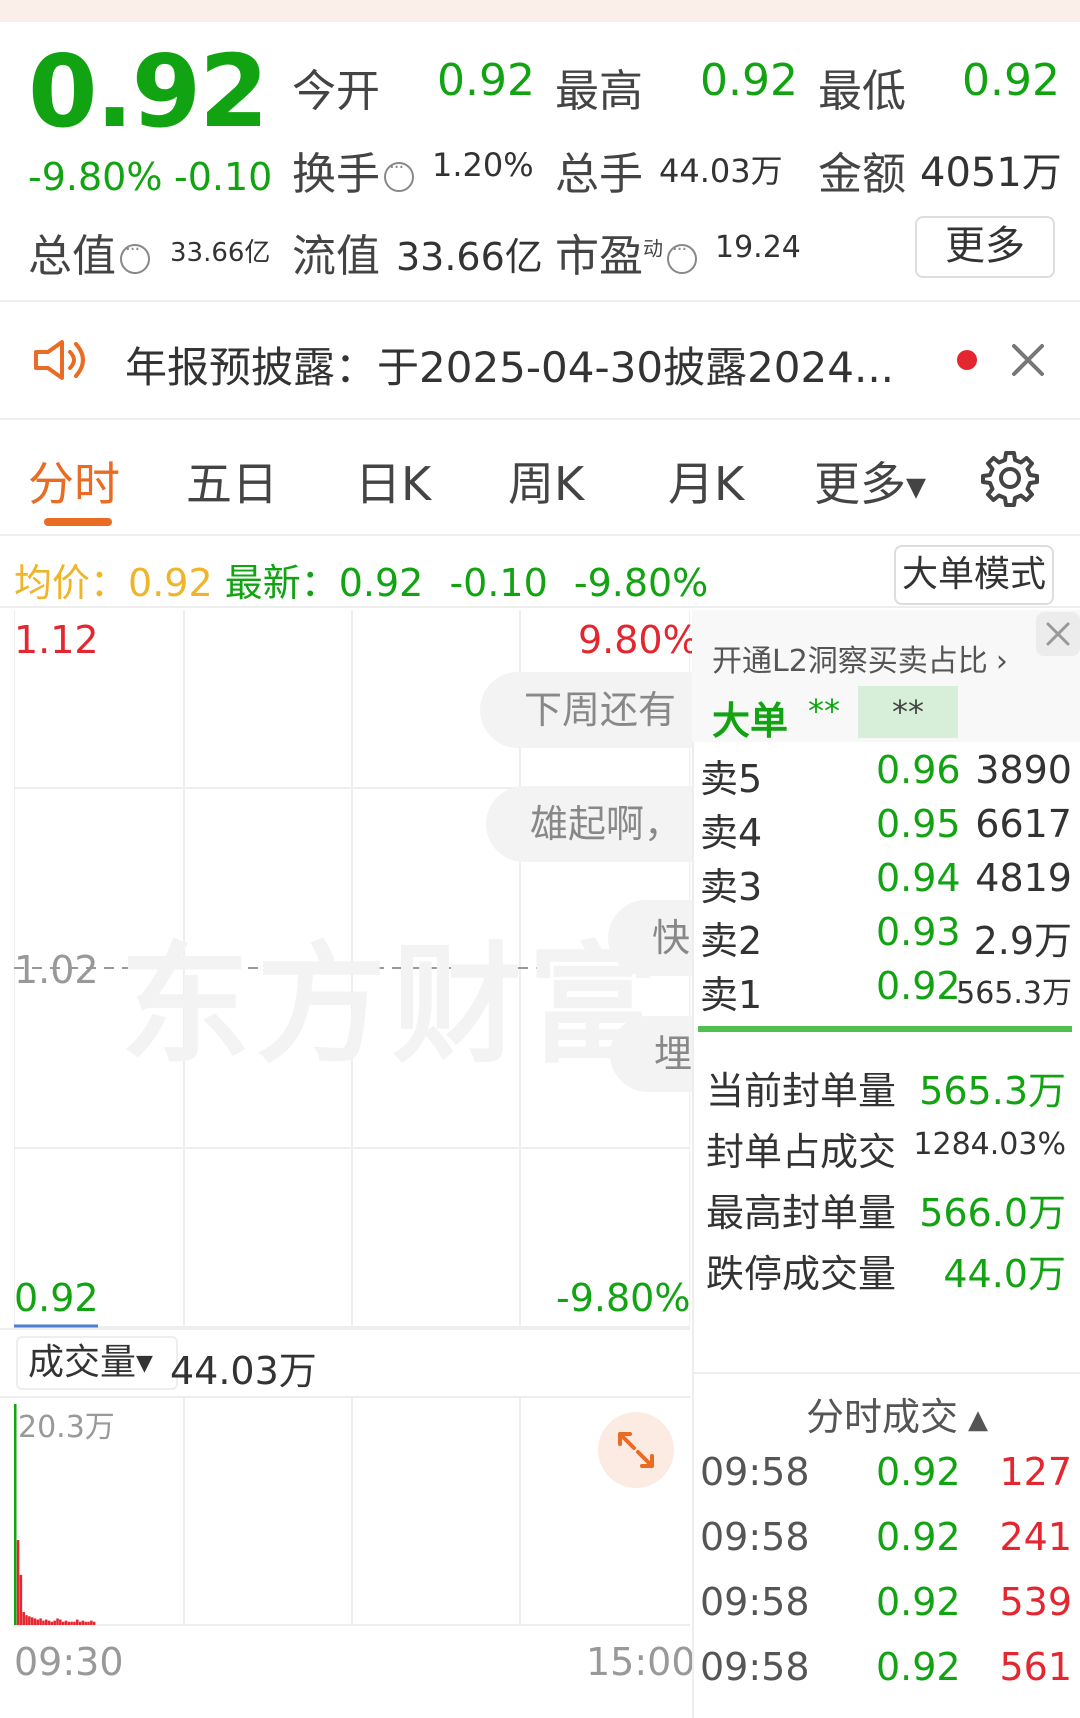 The image size is (1080, 1718). What do you see at coordinates (540, 11) in the screenshot?
I see `status-strip` at bounding box center [540, 11].